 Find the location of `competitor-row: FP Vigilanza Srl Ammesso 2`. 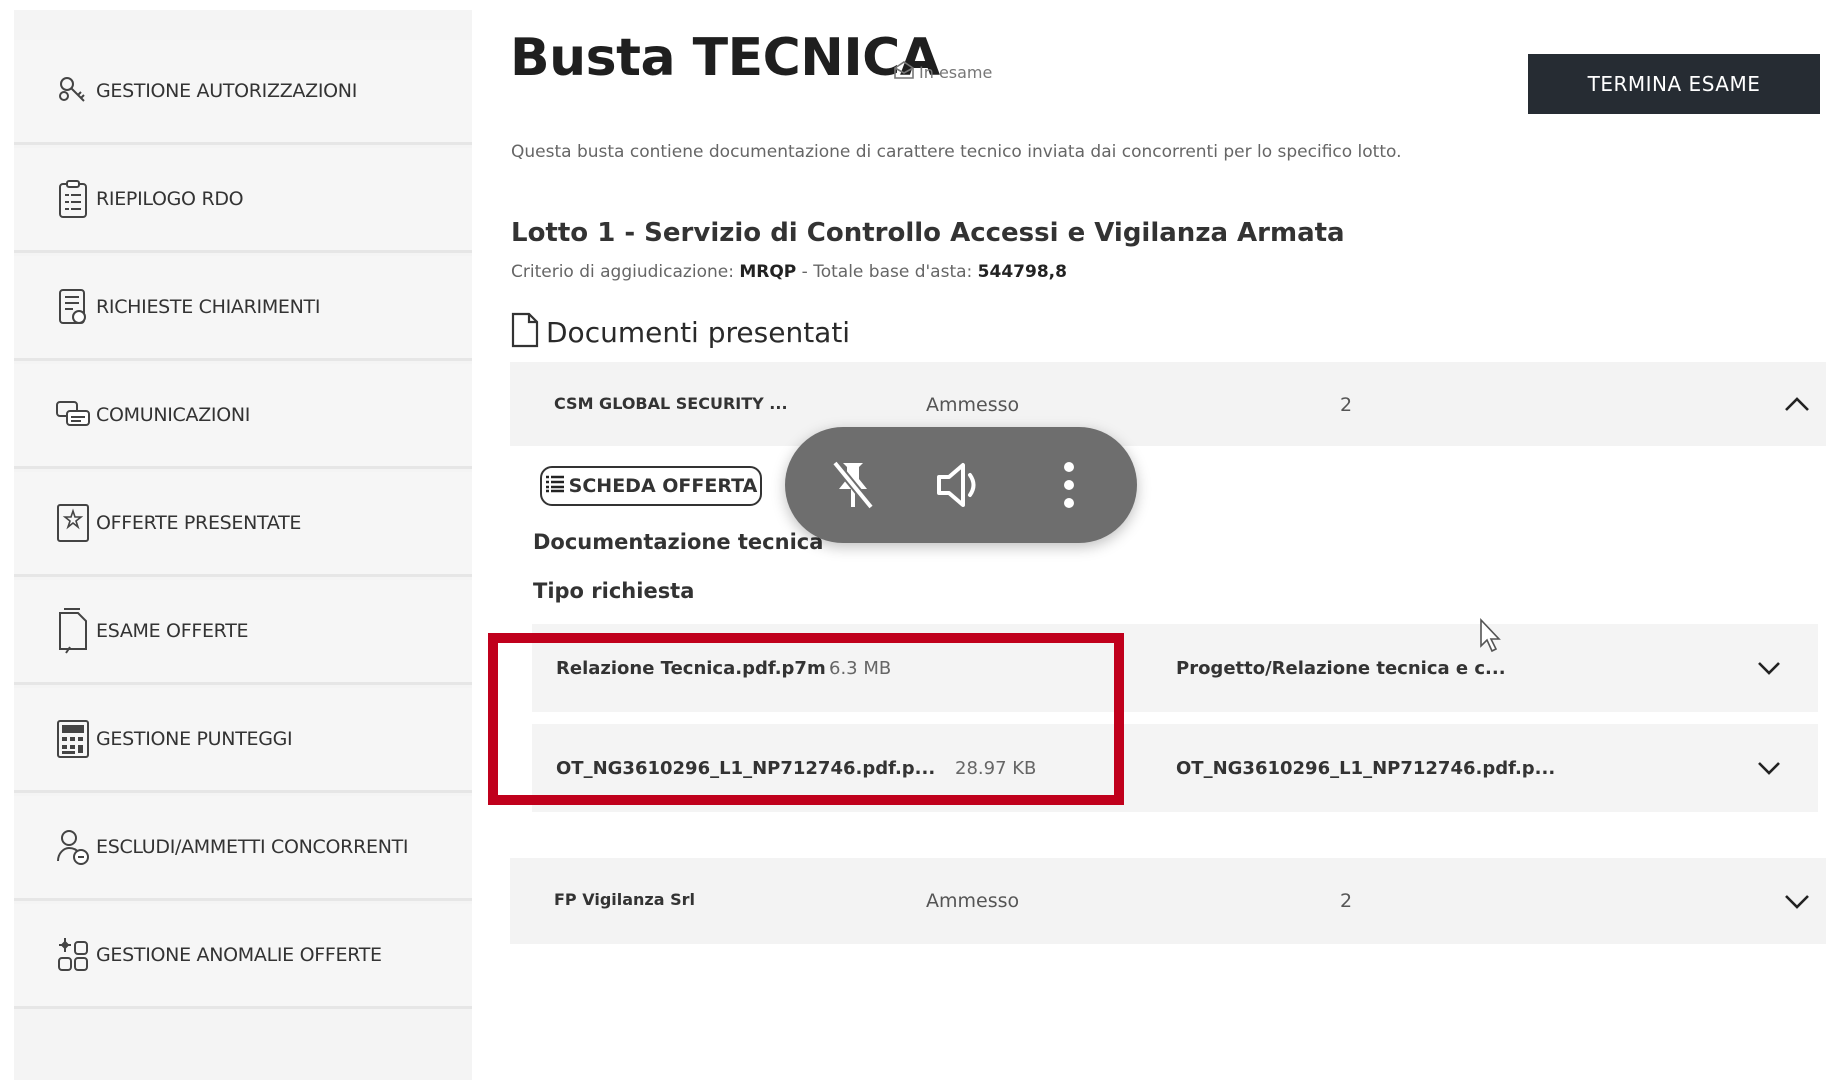

competitor-row: FP Vigilanza Srl Ammesso 2 is located at coordinates (1168, 901).